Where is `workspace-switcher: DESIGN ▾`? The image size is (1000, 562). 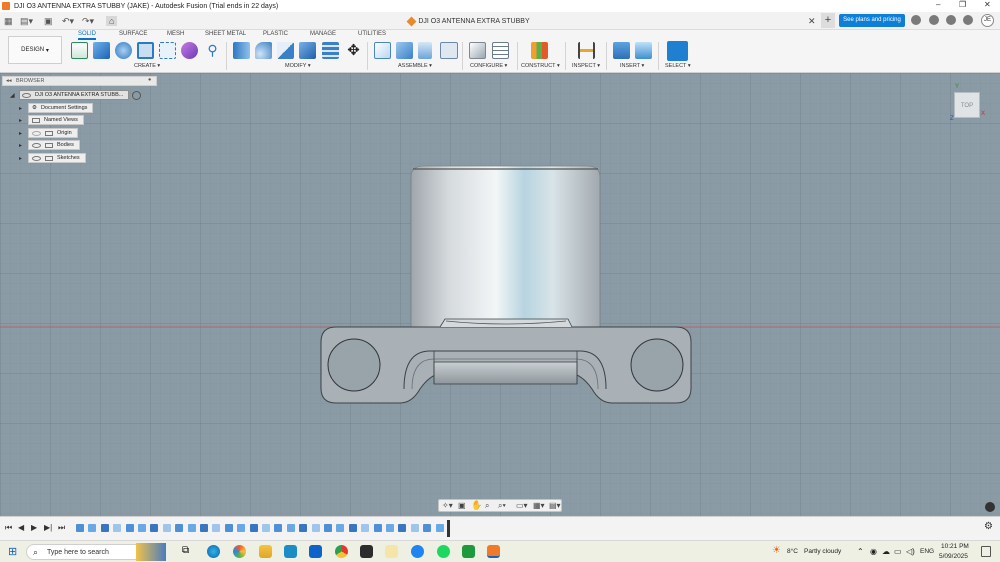
workspace-switcher: DESIGN ▾ is located at coordinates (35, 50).